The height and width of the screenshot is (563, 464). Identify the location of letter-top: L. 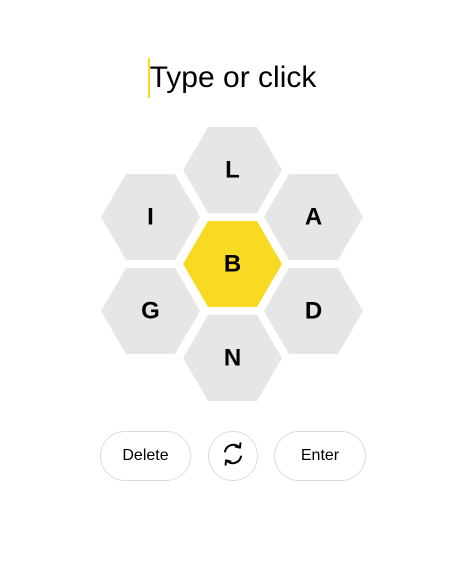
(232, 170).